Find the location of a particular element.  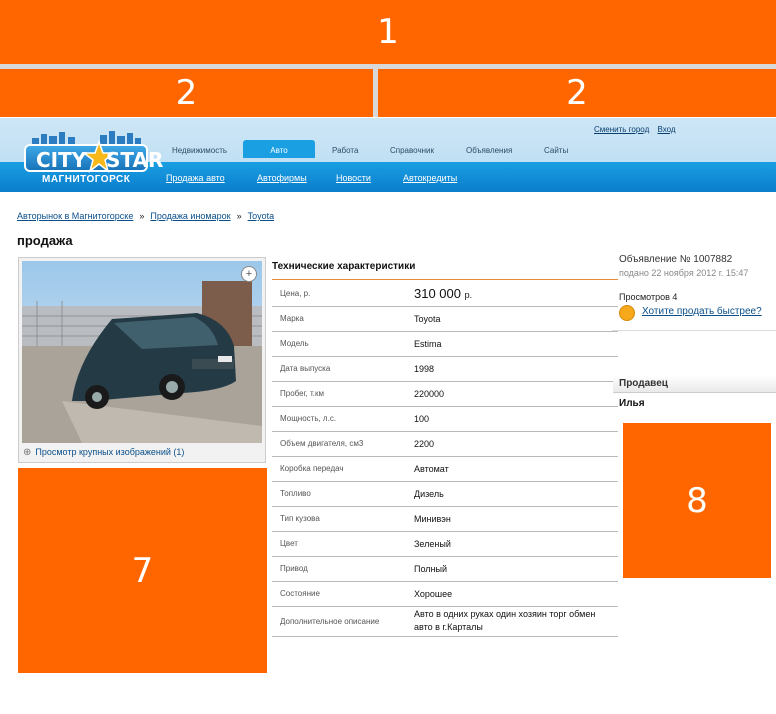

ad-banner-middle-right: 2 is located at coordinates (577, 93).